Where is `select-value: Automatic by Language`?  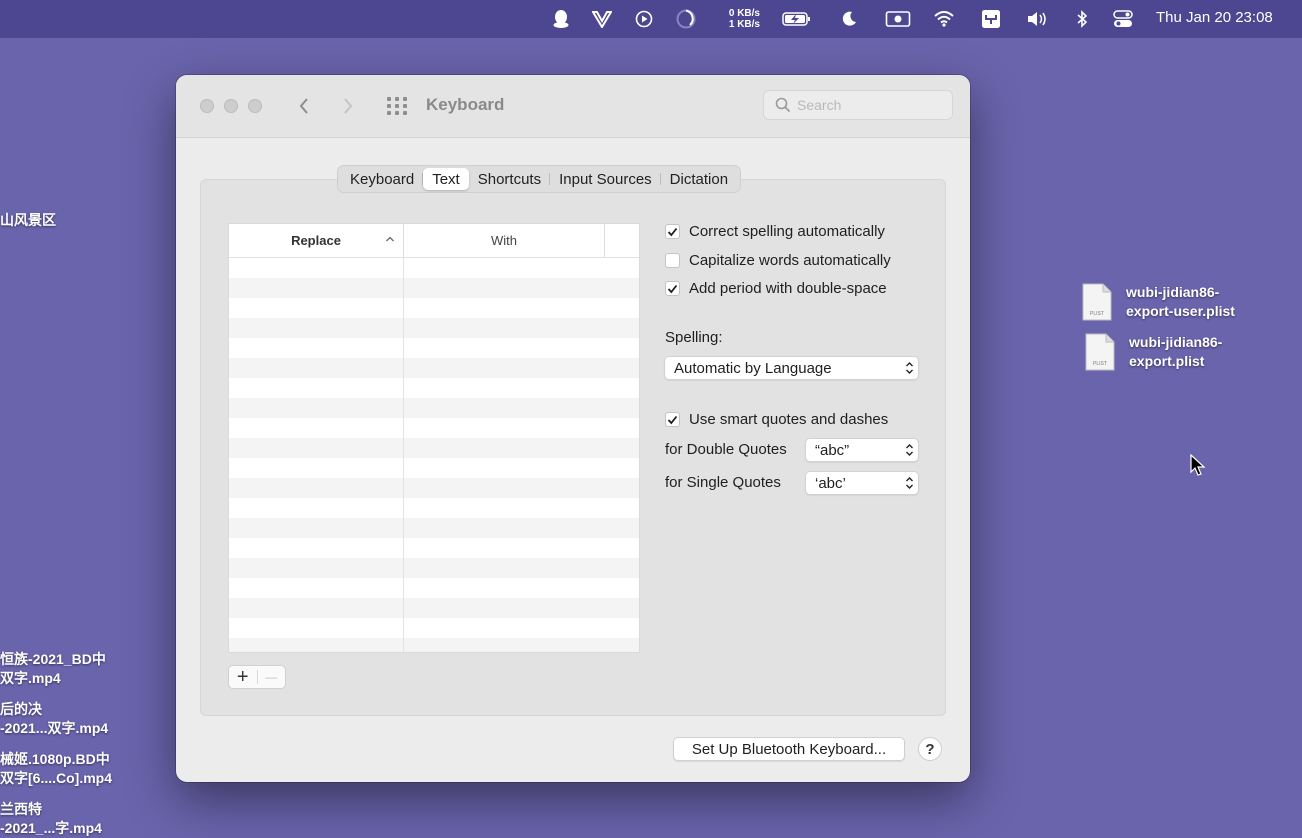
select-value: Automatic by Language is located at coordinates (753, 368).